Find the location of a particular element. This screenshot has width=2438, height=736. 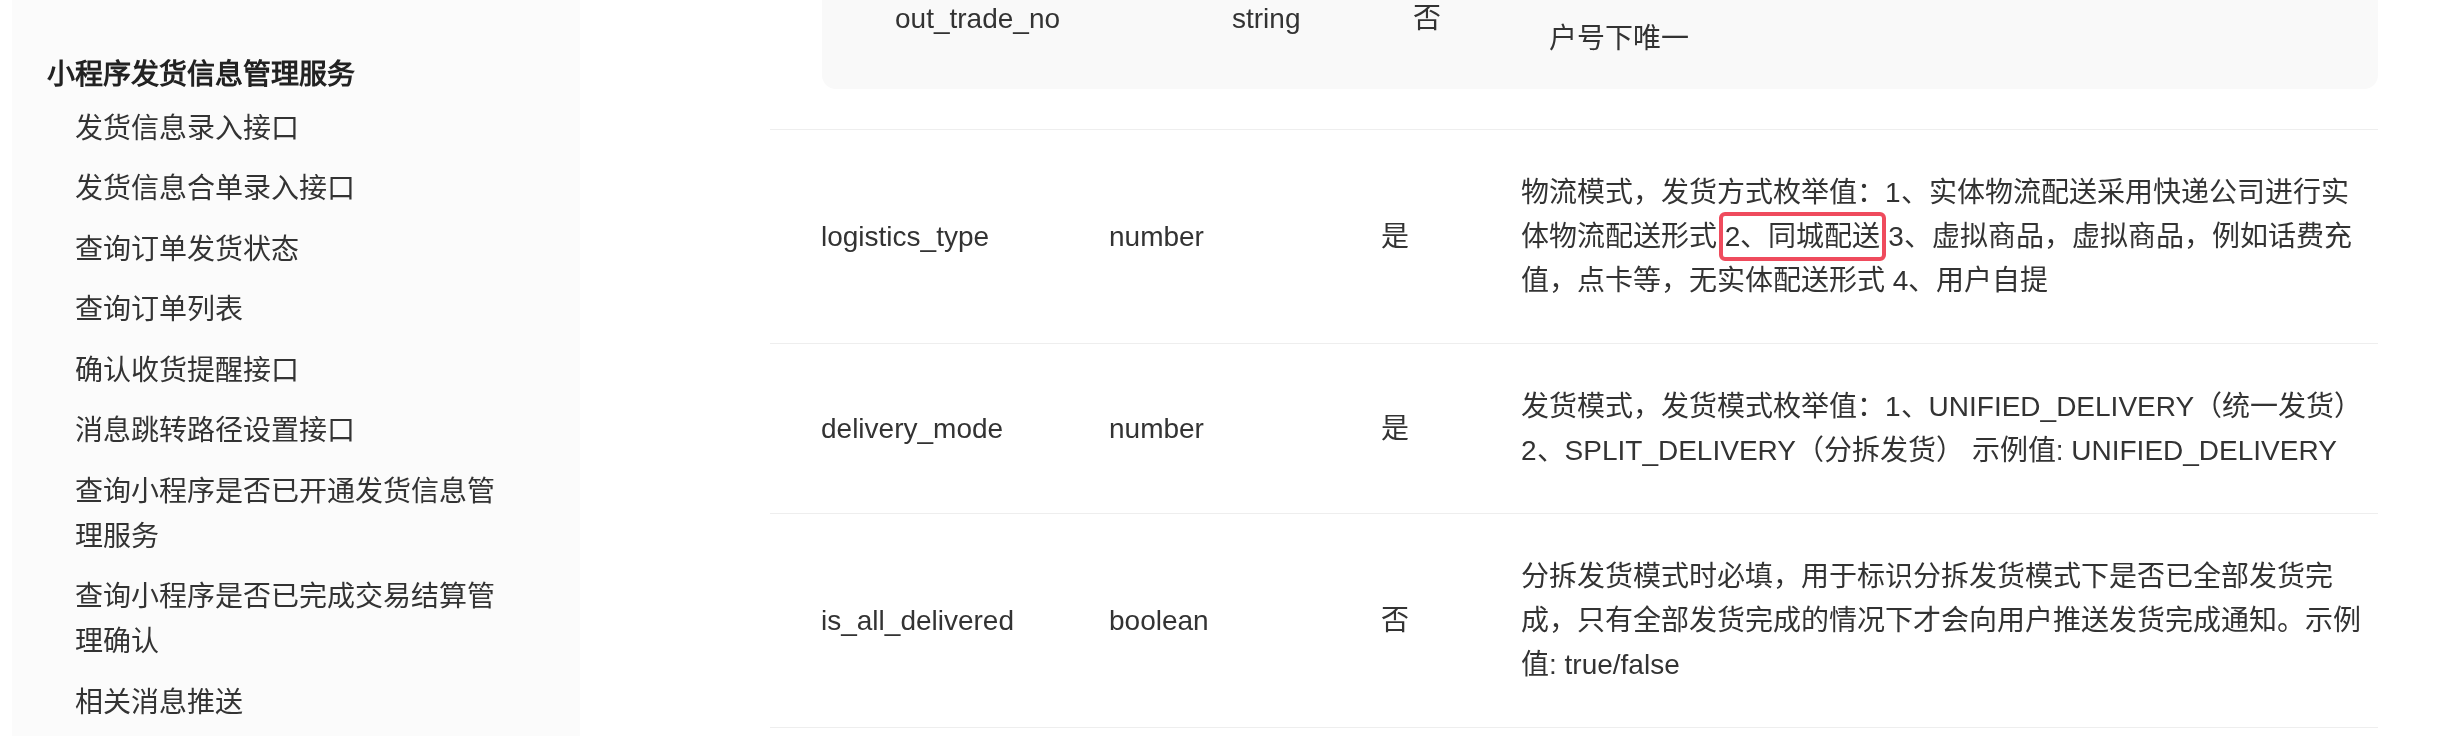

parameter-description: 物流模式，发货方式枚举值：1、实体物流配送采用快递公司进行实体物流配送形式 2、同城配送 3、虚拟商品，虚拟商品，例如话费充值，点卡等，无实体配送形式 4、用户自提 is located at coordinates (1937, 237).